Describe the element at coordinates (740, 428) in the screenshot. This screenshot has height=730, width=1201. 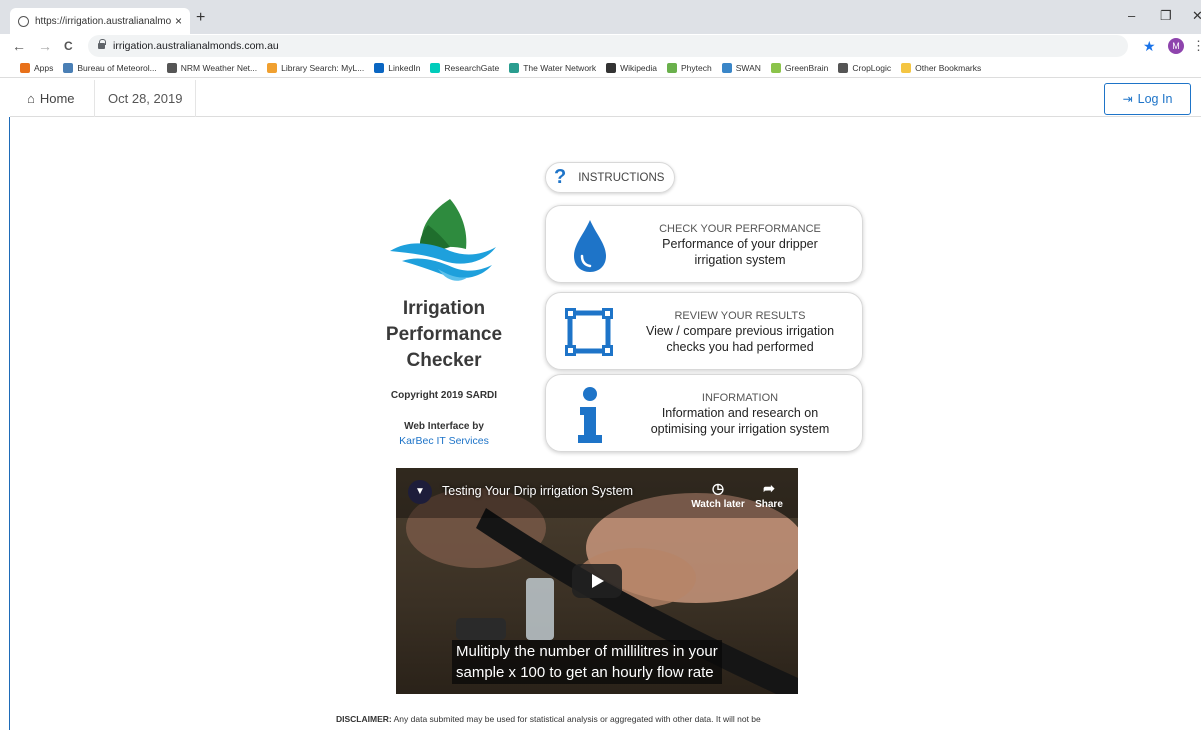
I see `information-desc-2: optimising your irrigation system` at that location.